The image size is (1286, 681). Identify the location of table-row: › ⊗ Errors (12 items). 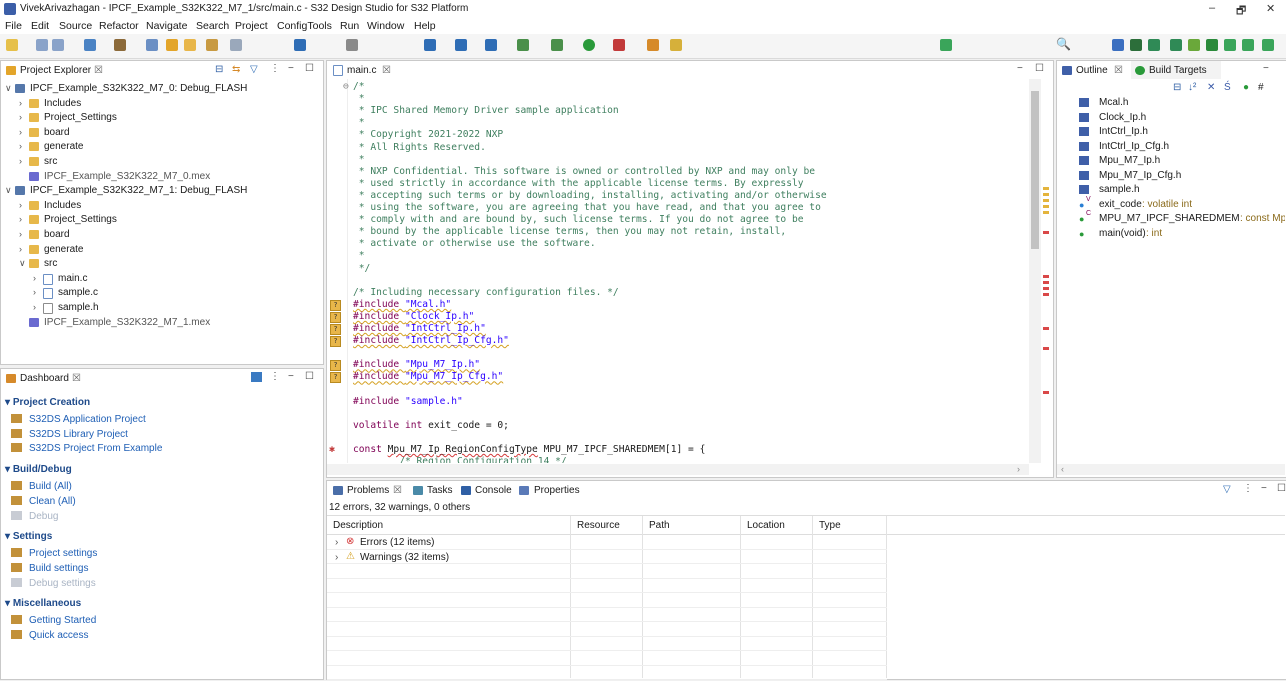
(449, 543).